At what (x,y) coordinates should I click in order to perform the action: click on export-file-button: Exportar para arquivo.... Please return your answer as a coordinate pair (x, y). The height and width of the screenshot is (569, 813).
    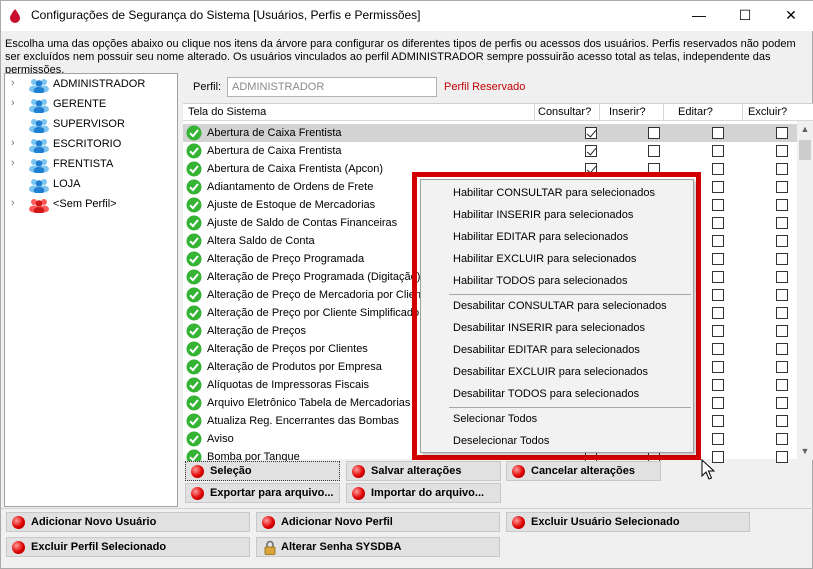
    Looking at the image, I should click on (262, 493).